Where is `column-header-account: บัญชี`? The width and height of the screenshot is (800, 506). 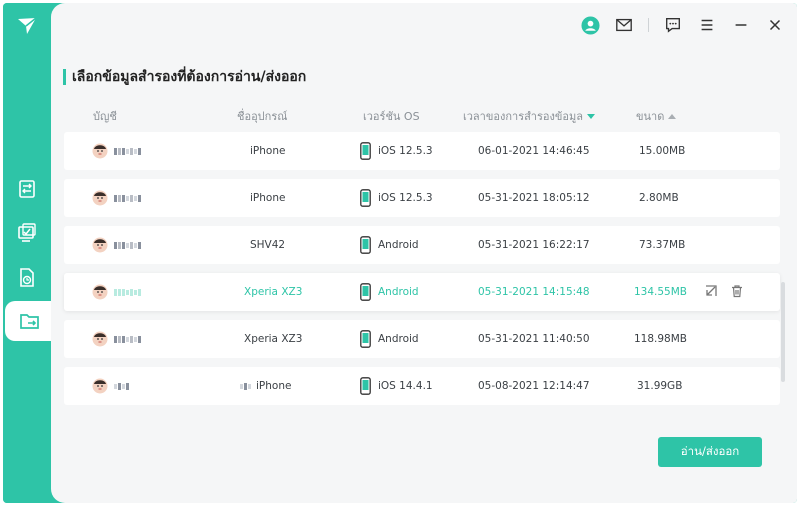 column-header-account: บัญชี is located at coordinates (105, 116).